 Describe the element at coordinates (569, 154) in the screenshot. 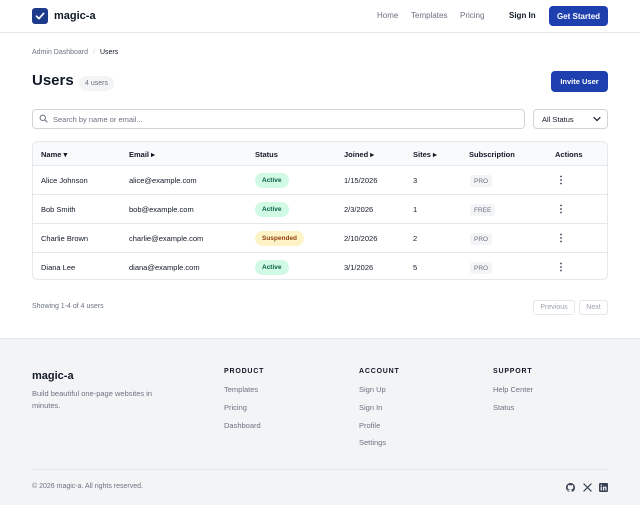

I see `column-header-actions: Actions` at that location.